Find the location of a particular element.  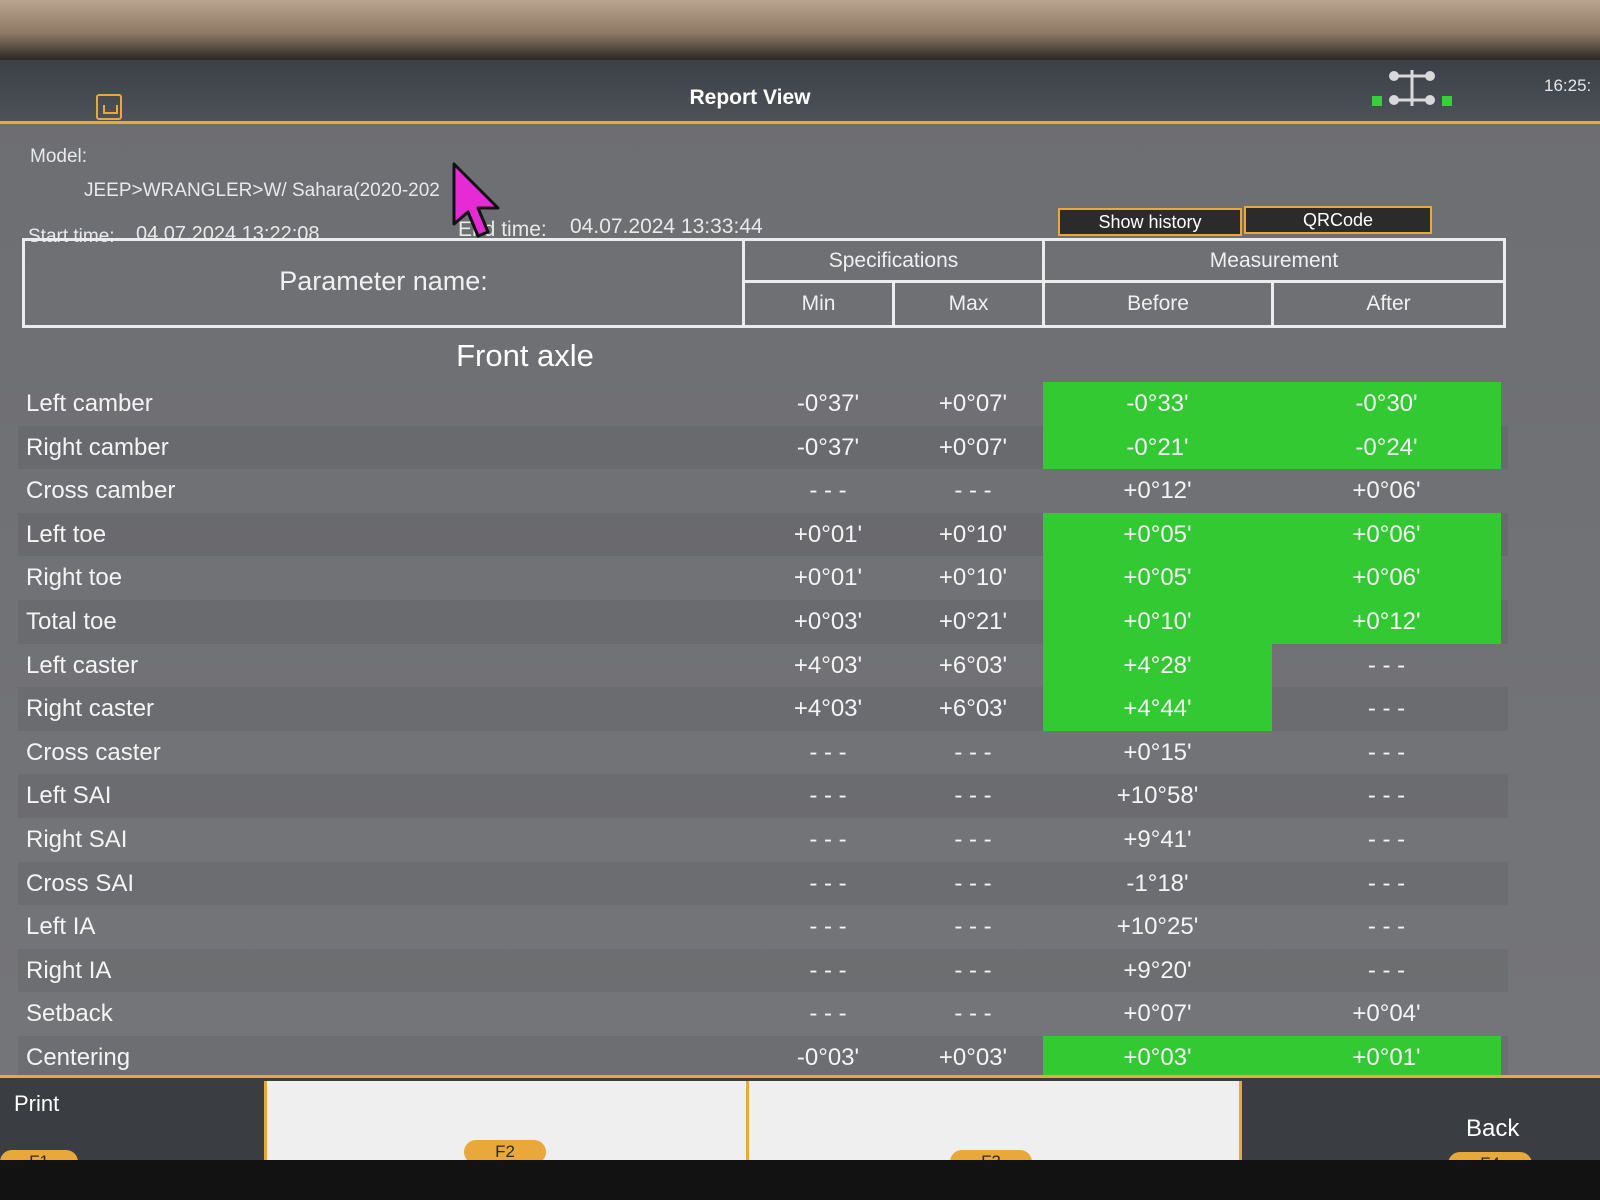

before-value-cell: +9°20' is located at coordinates (1157, 970).